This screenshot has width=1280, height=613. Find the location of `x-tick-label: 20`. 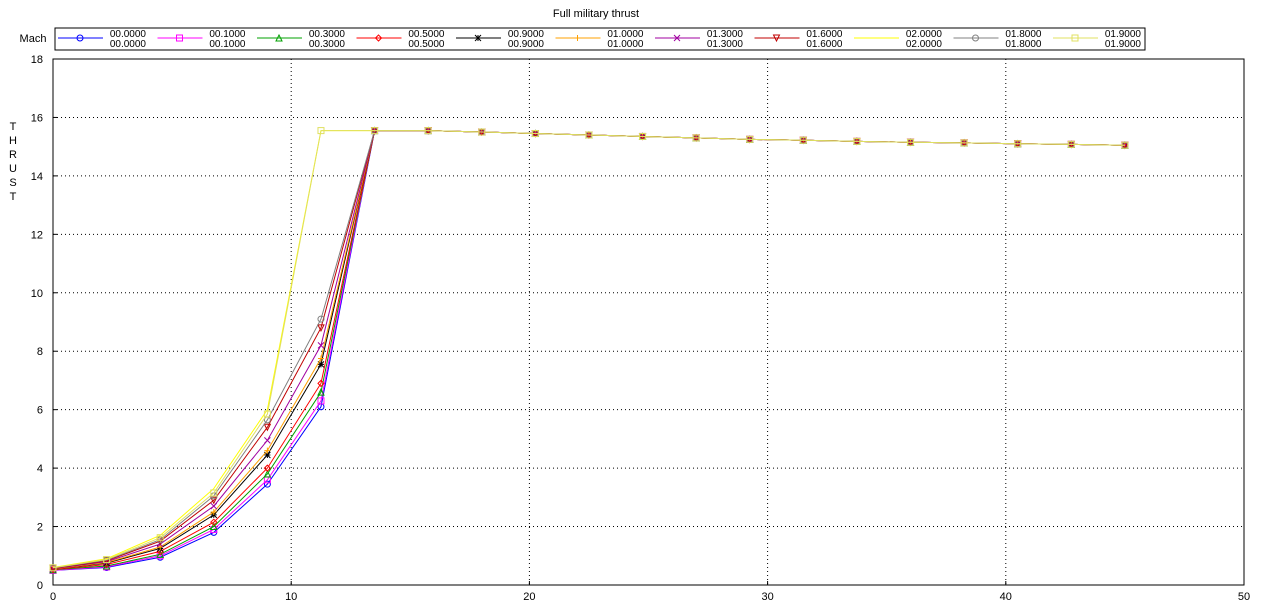

x-tick-label: 20 is located at coordinates (529, 597).